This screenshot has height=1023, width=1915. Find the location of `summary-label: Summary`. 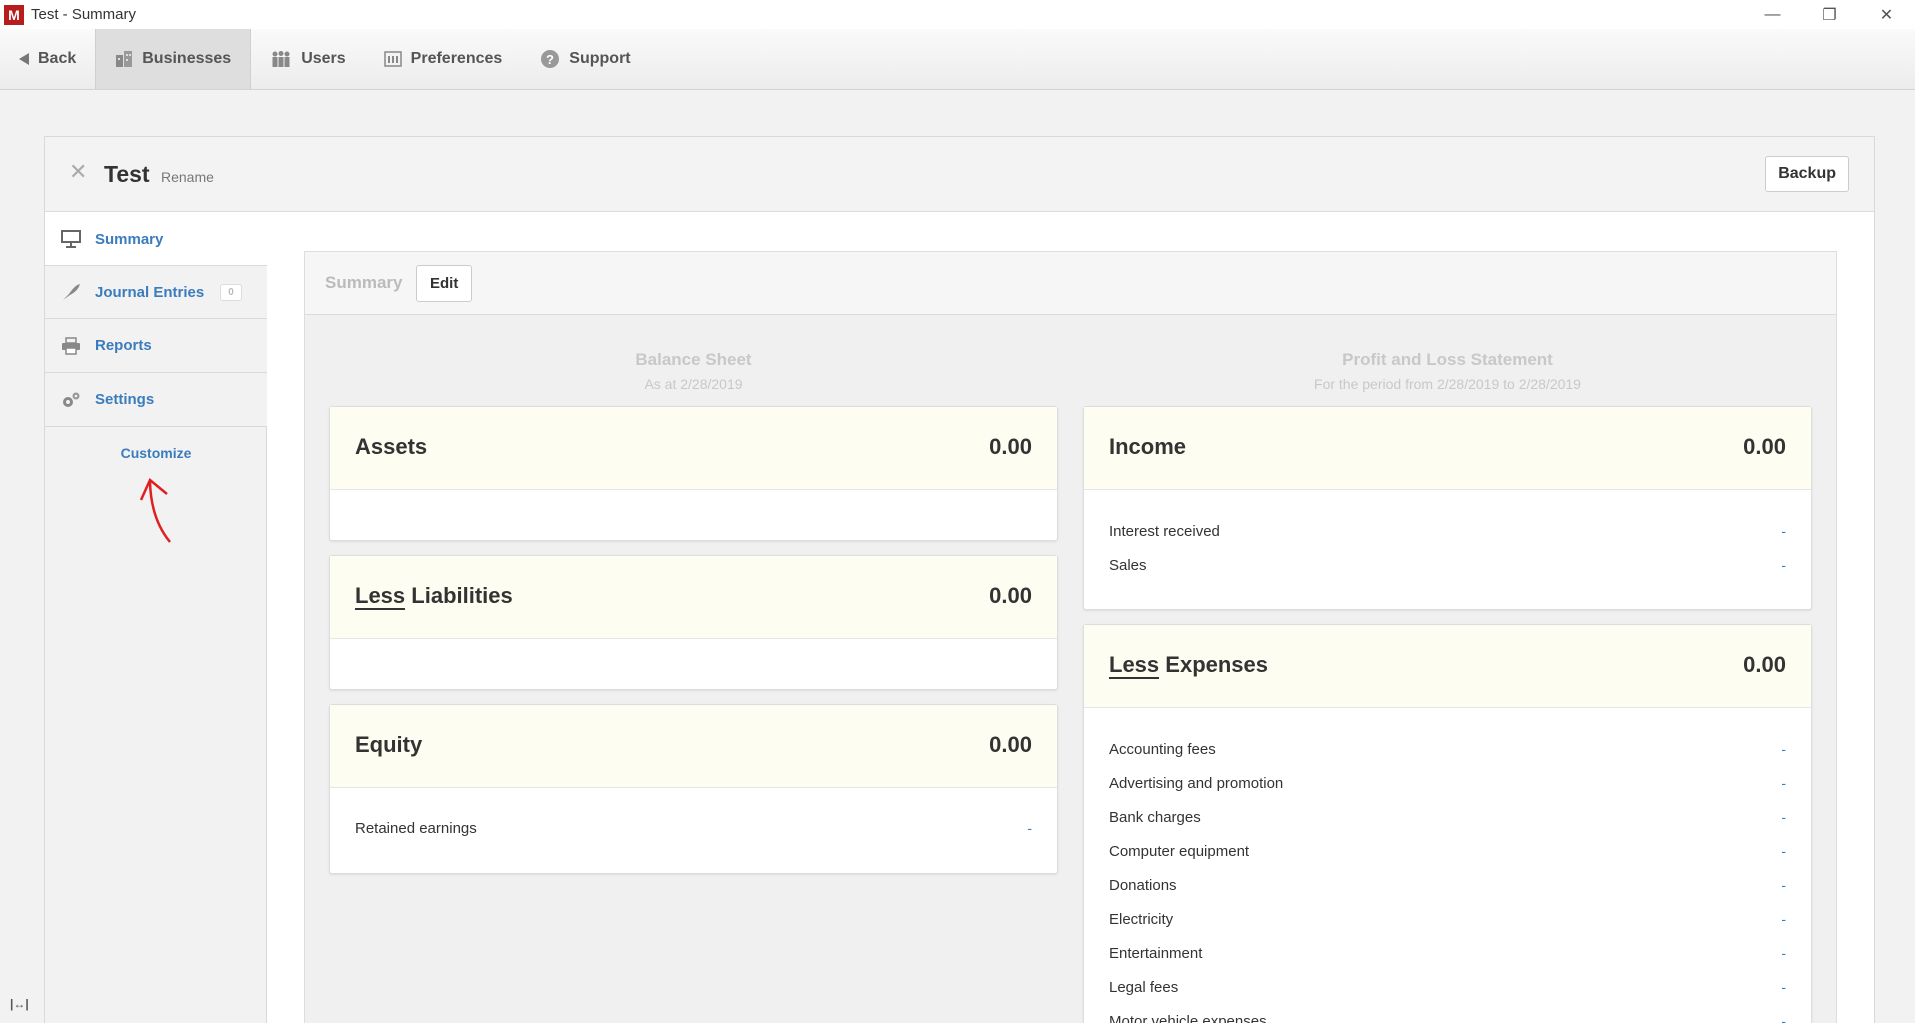

summary-label: Summary is located at coordinates (364, 282).